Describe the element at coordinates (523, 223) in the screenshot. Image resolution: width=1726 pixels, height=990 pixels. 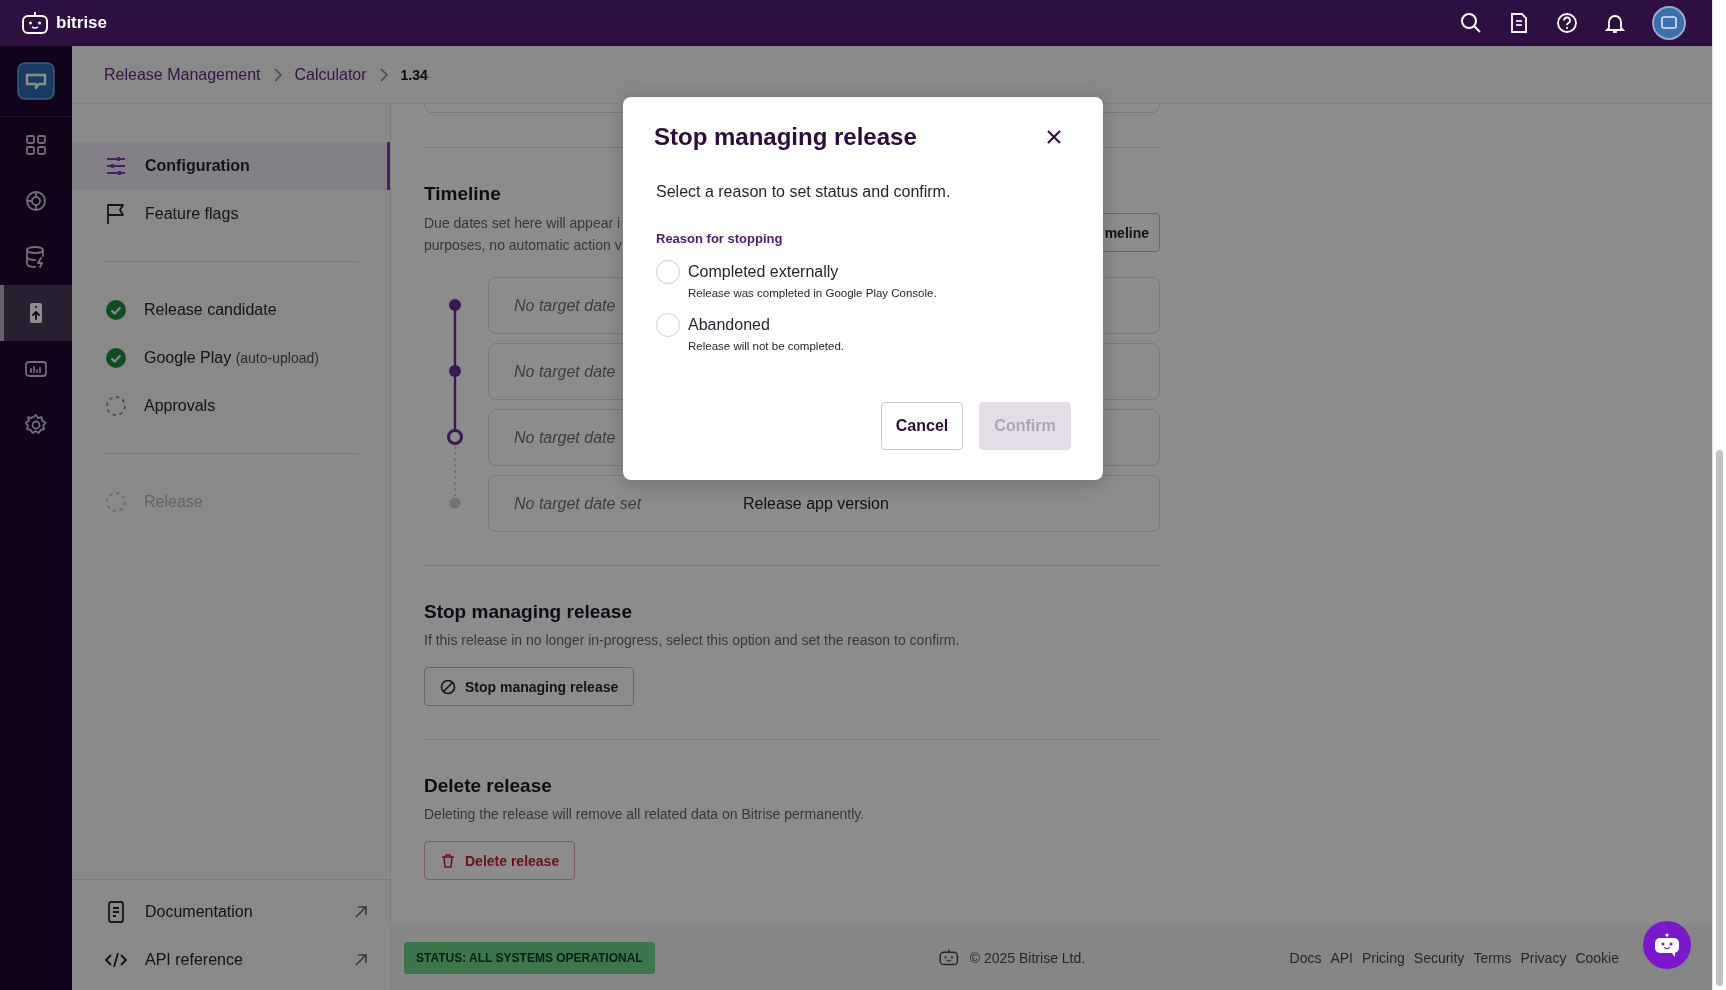
I see `section-description: Due dates set here will appear i` at that location.